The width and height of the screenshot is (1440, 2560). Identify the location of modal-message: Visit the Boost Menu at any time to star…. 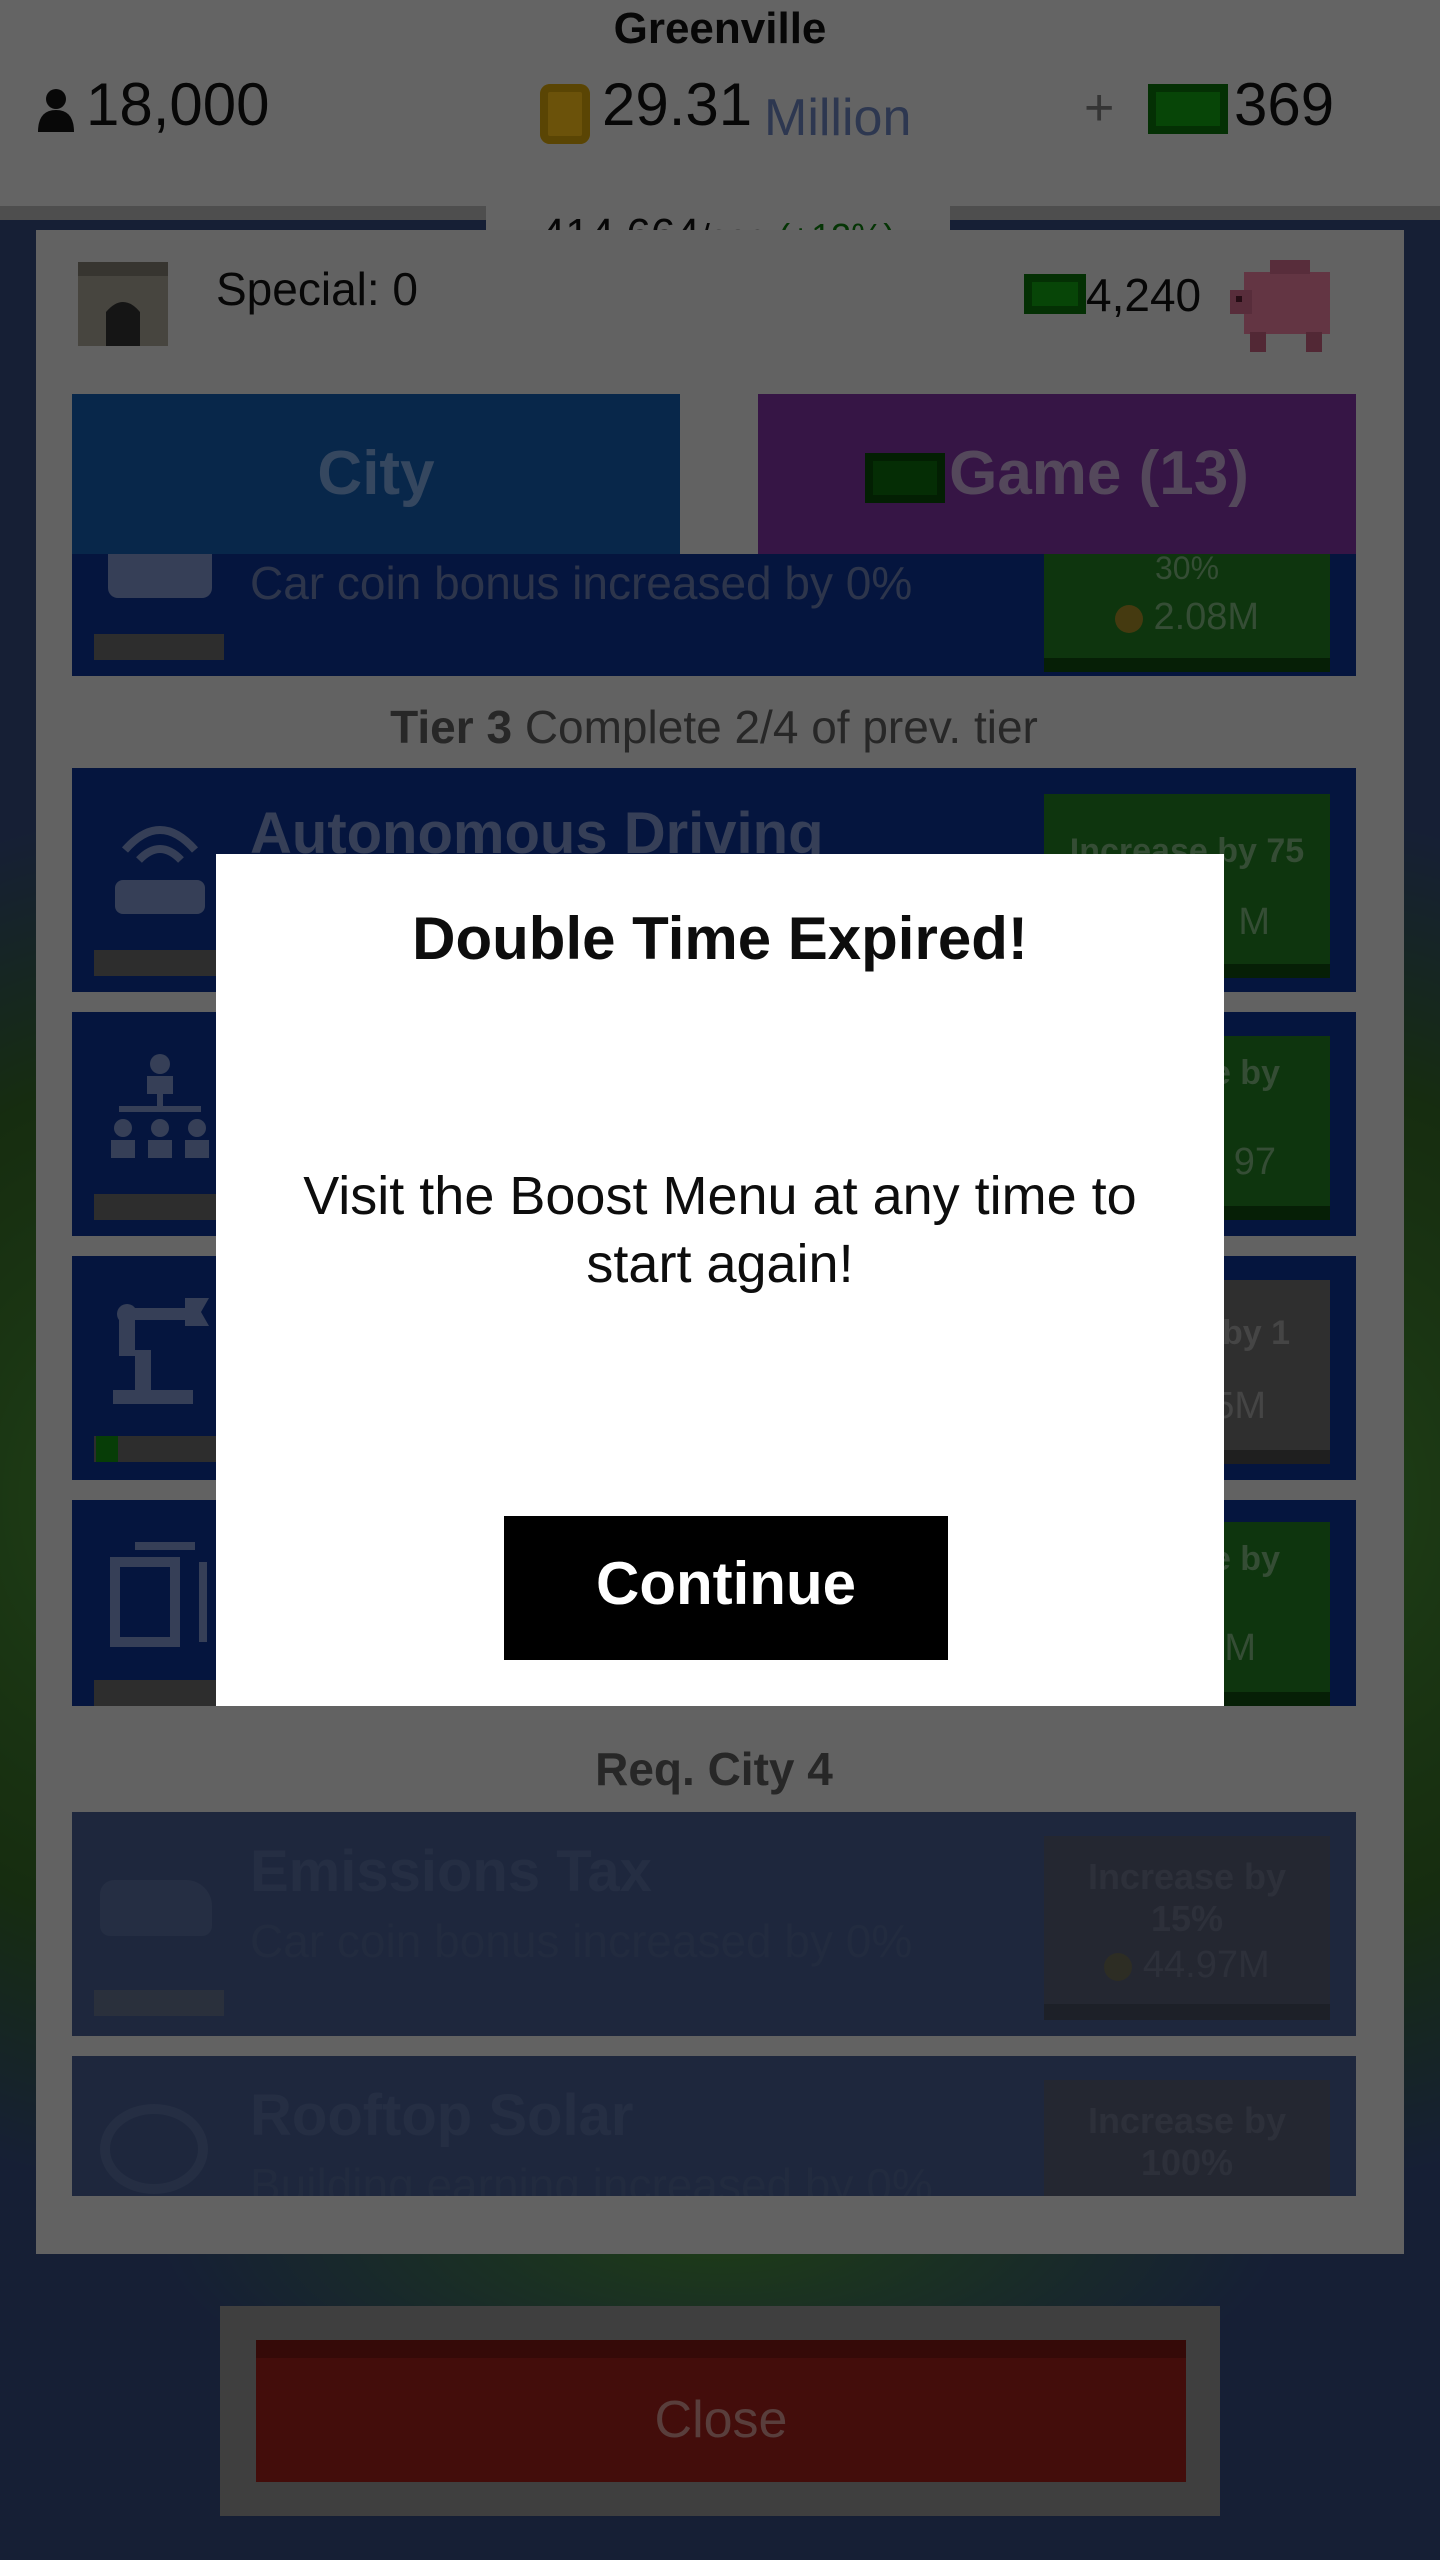
(720, 1230).